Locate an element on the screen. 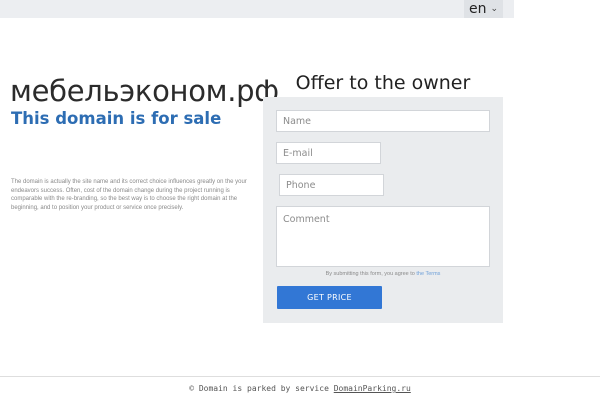 The height and width of the screenshot is (400, 600). language-selector: en ⌄ is located at coordinates (483, 9).